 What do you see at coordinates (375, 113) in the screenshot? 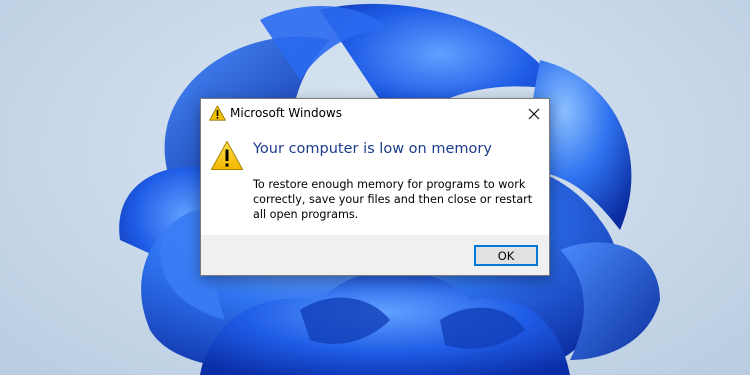
I see `dialog-titlebar: Microsoft Windows` at bounding box center [375, 113].